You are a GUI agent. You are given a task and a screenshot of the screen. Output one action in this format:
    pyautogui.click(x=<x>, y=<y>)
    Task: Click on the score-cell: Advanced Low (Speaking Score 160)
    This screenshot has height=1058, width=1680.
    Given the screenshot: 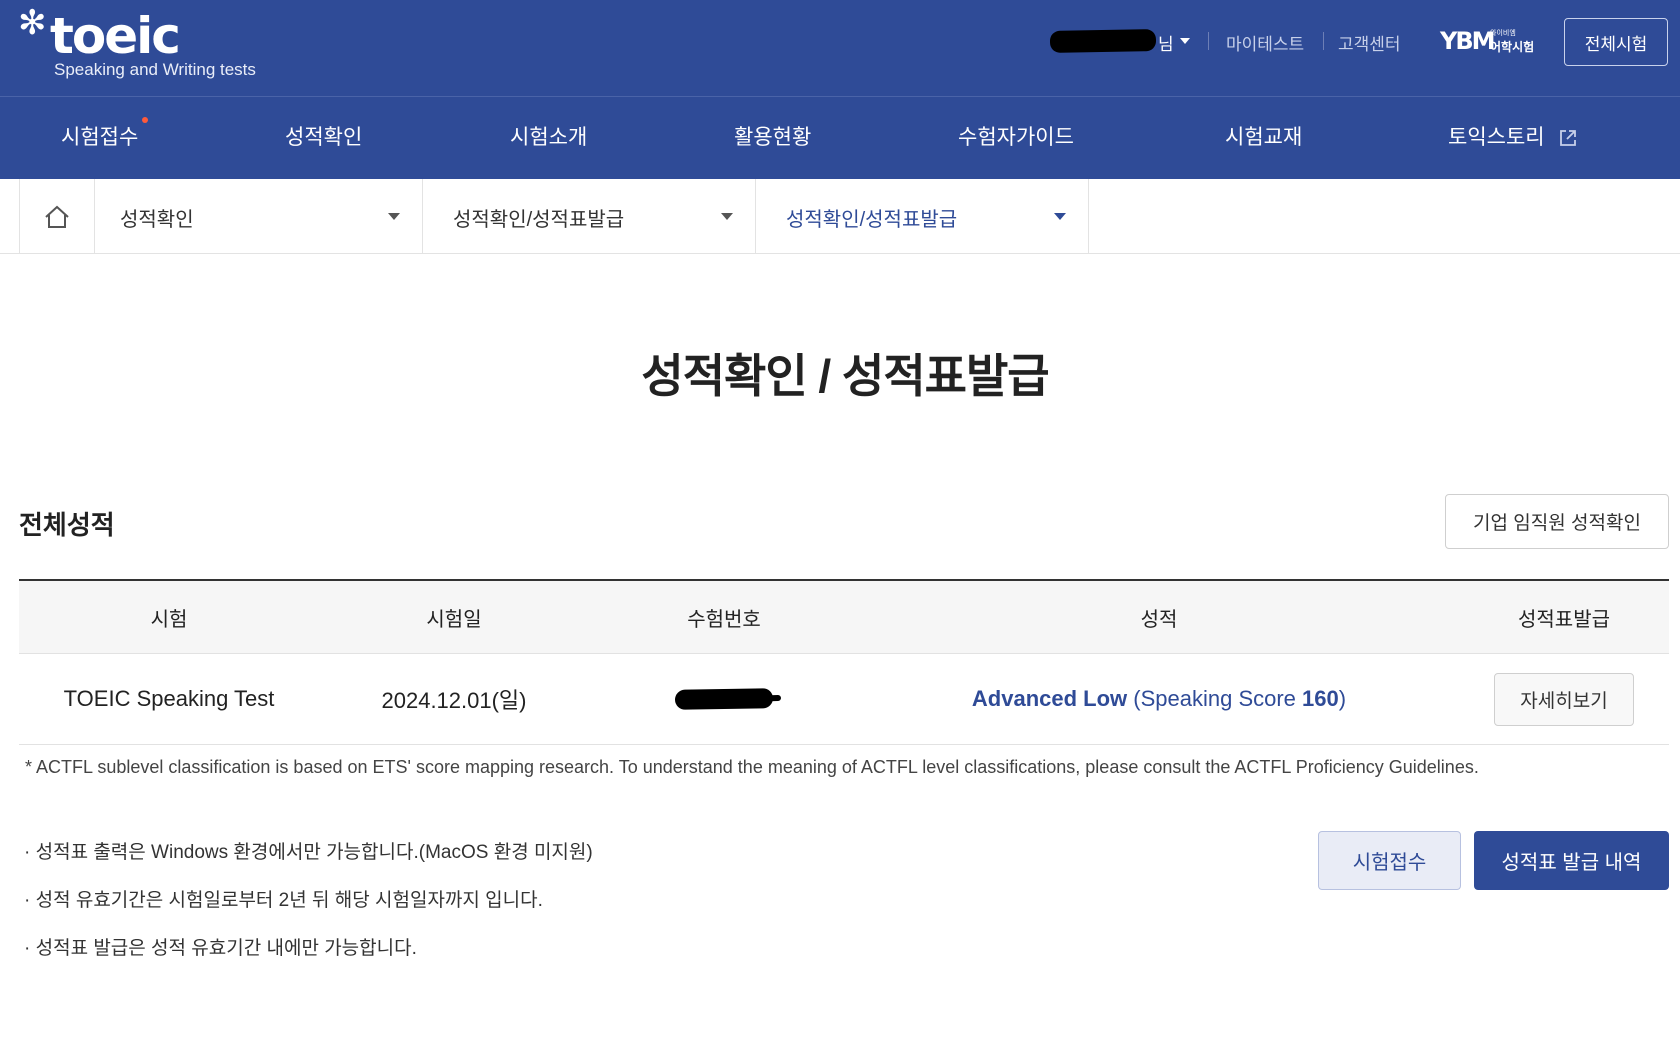 What is the action you would take?
    pyautogui.click(x=1159, y=699)
    